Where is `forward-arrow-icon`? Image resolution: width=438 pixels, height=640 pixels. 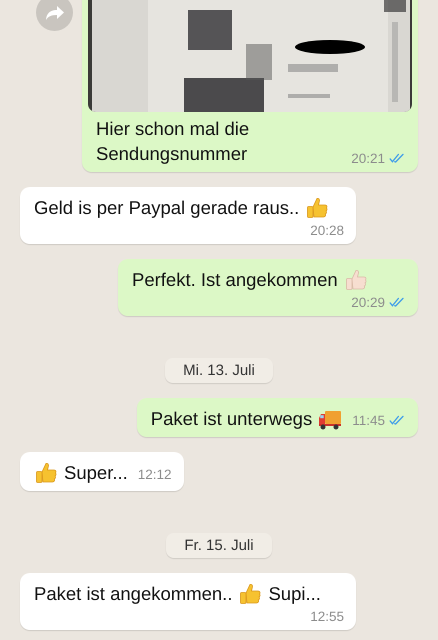 forward-arrow-icon is located at coordinates (54, 12).